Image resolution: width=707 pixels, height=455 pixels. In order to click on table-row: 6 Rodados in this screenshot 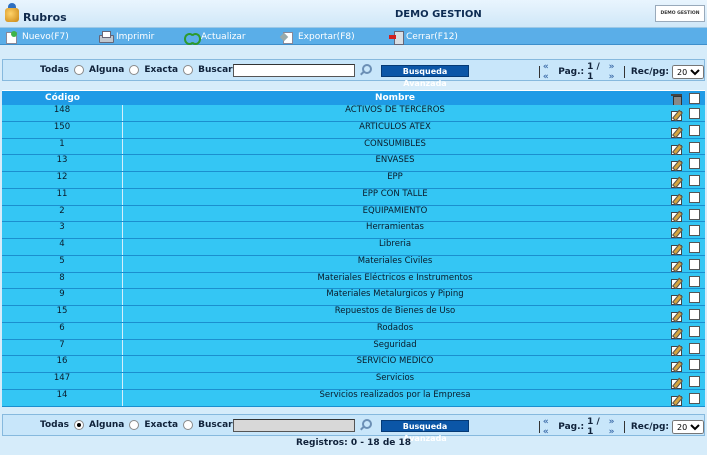, I will do `click(353, 331)`.